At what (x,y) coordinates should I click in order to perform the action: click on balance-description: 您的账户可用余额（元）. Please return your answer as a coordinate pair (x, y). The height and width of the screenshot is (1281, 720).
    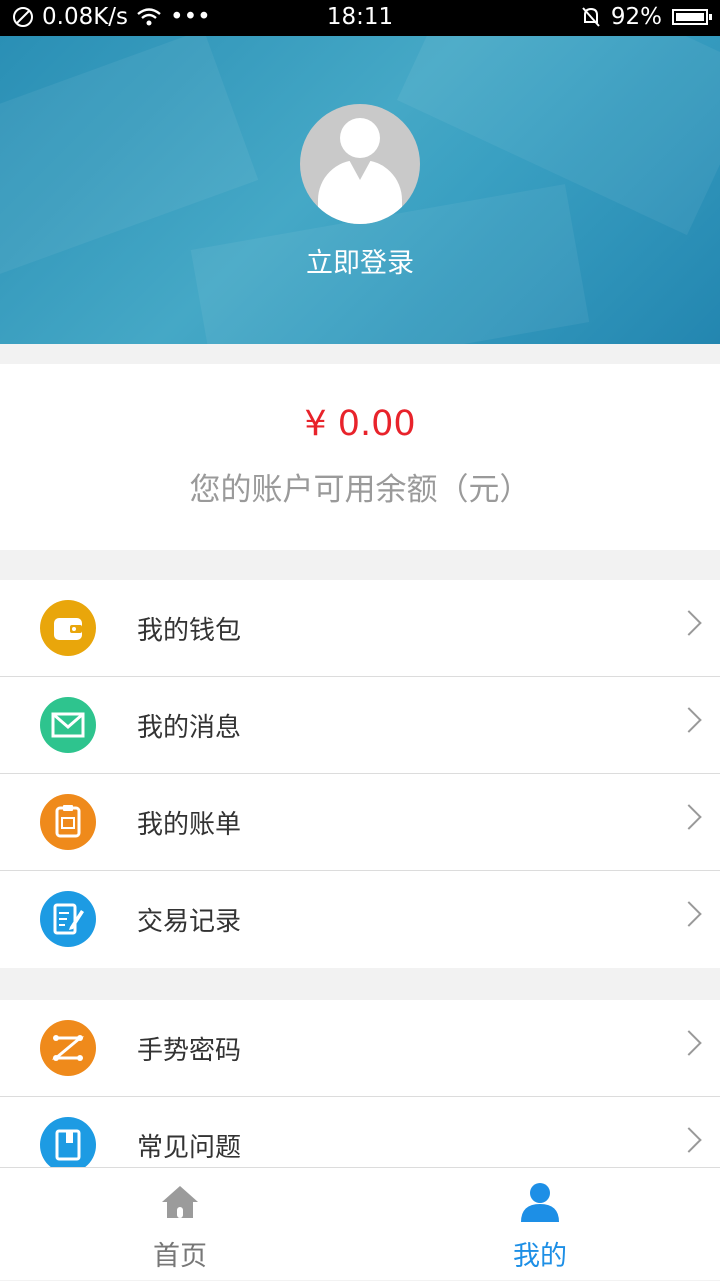
    Looking at the image, I should click on (360, 490).